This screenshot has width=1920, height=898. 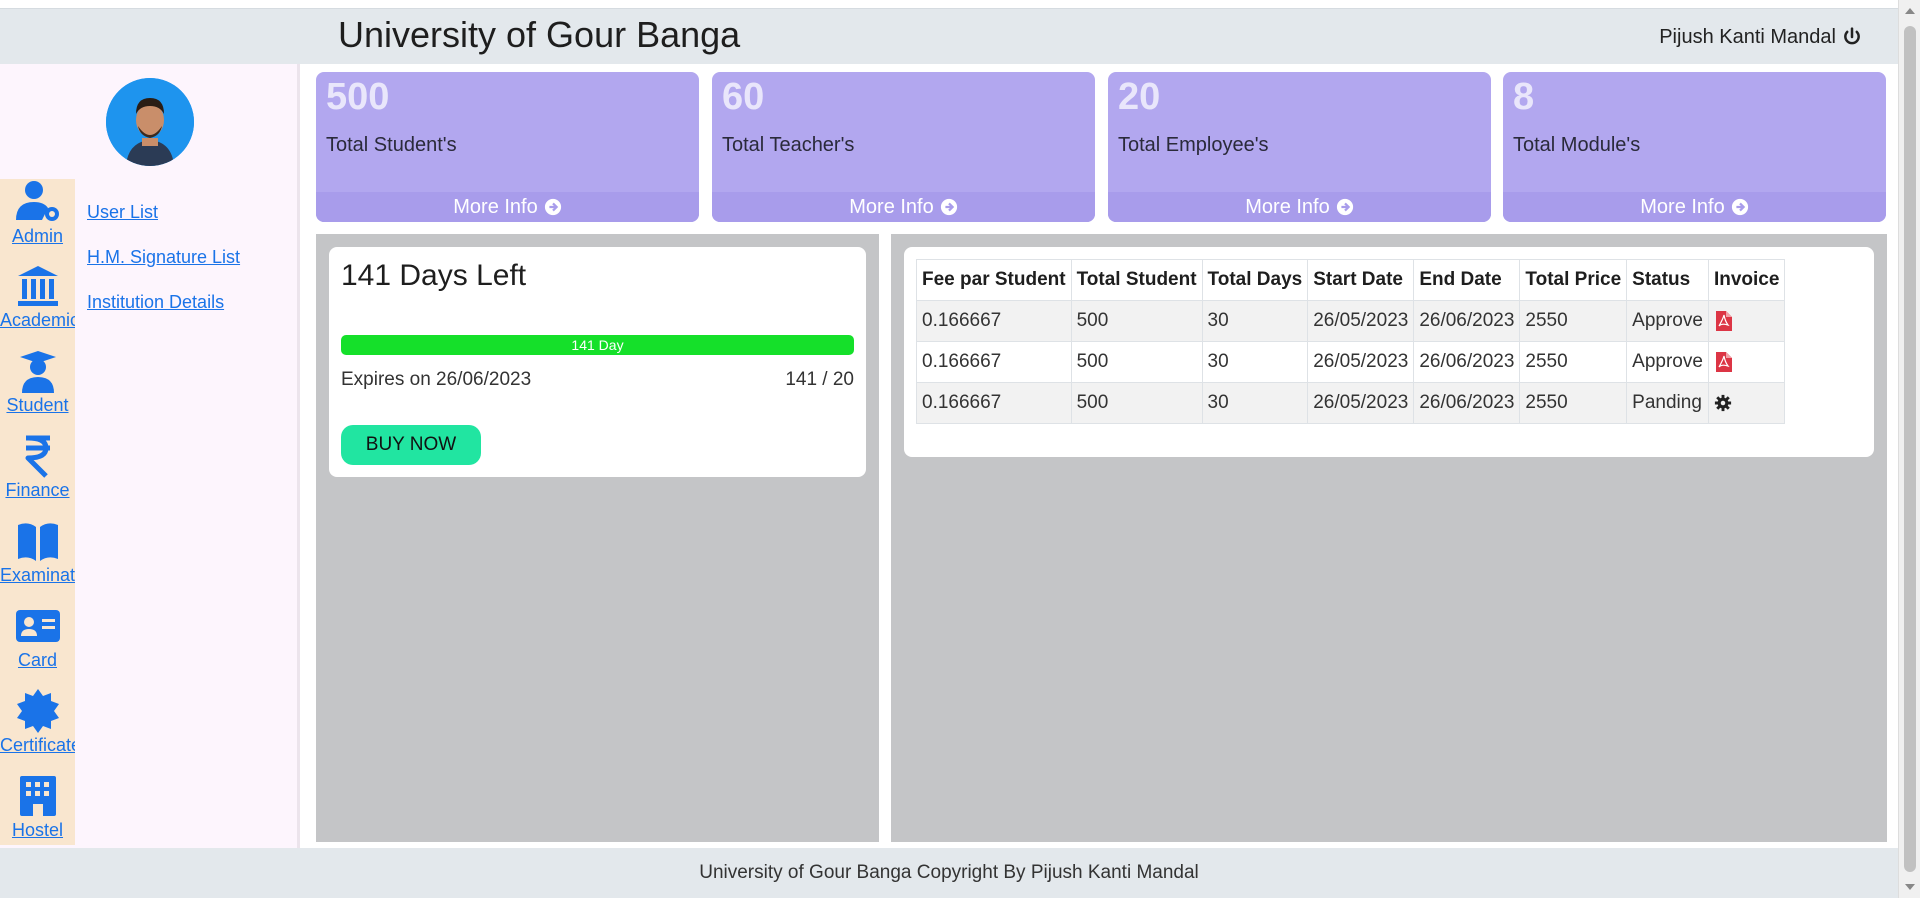 I want to click on stat-label: Total Student's, so click(x=391, y=145).